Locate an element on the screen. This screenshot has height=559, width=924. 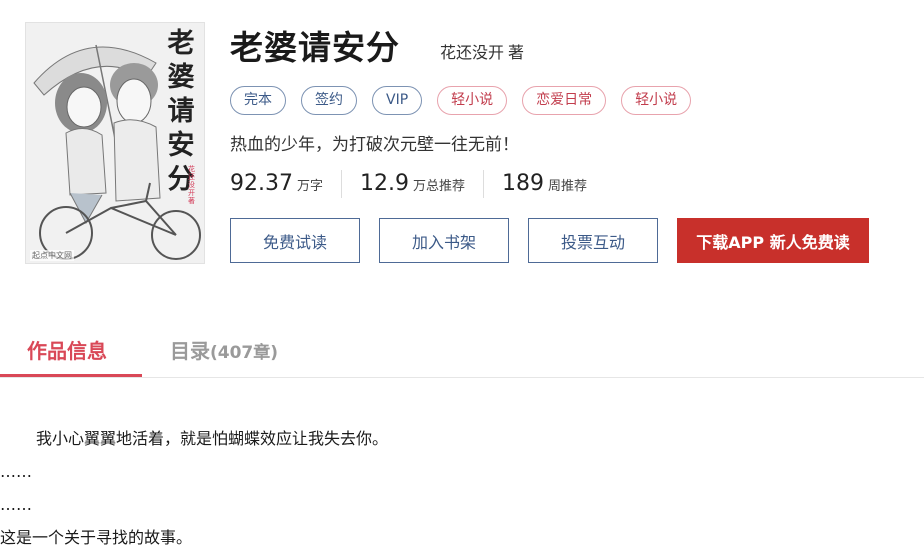
stat-weekly-recommend: 189 周推荐 is located at coordinates (553, 184).